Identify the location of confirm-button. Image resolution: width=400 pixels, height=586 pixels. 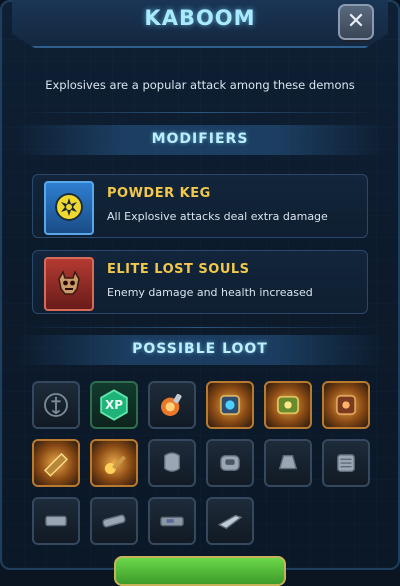
(200, 571).